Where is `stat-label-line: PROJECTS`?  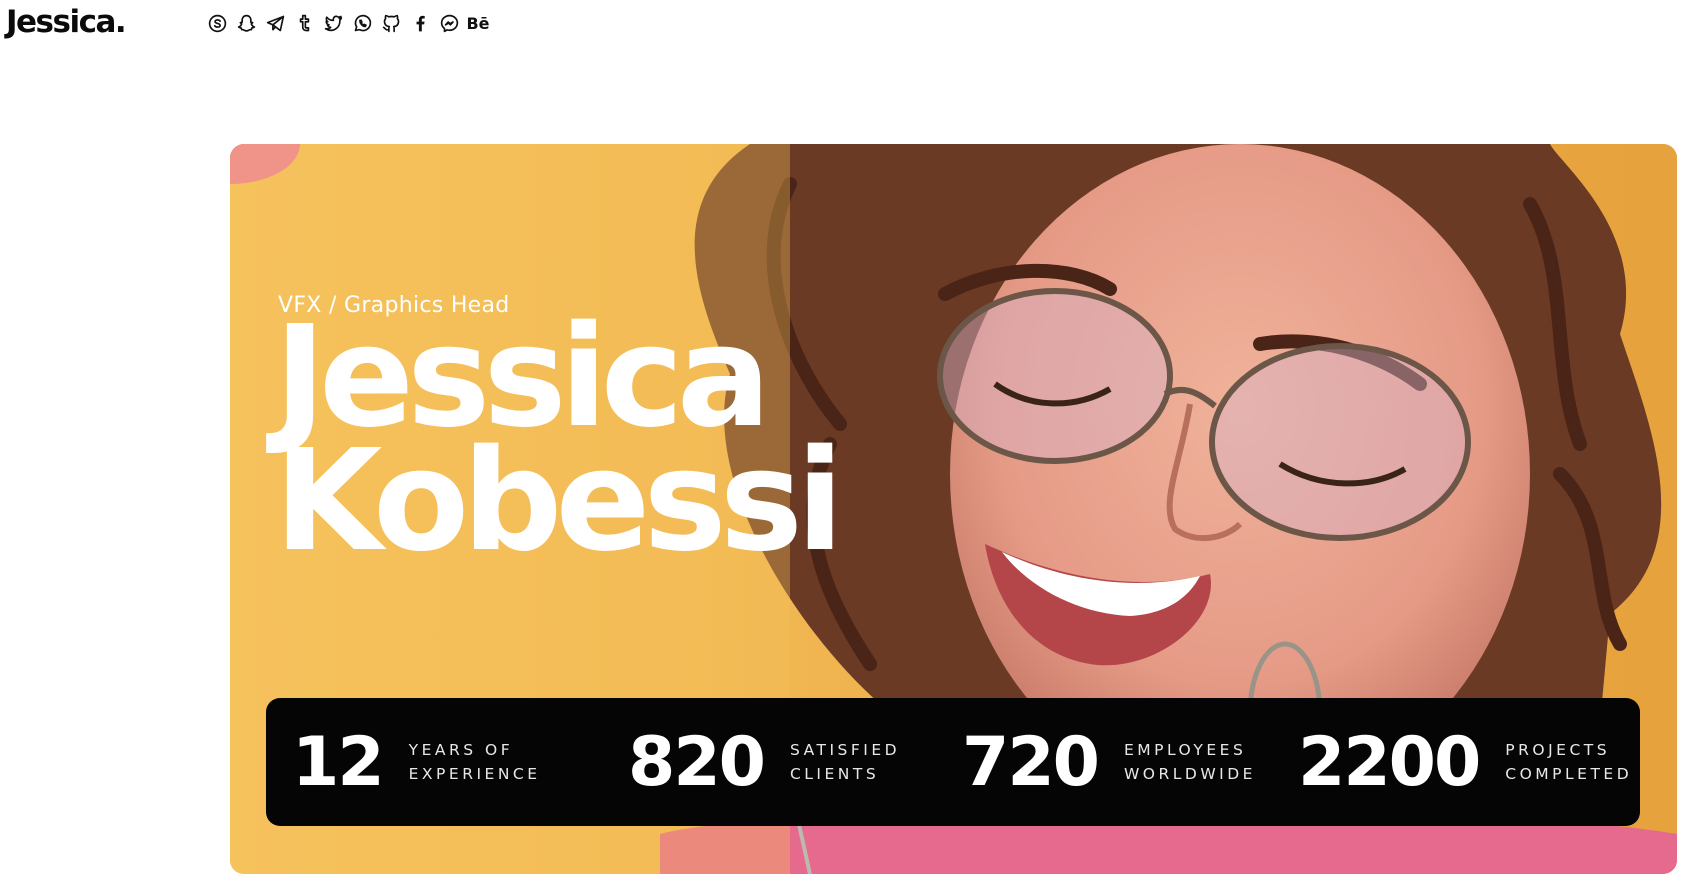
stat-label-line: PROJECTS is located at coordinates (1558, 750).